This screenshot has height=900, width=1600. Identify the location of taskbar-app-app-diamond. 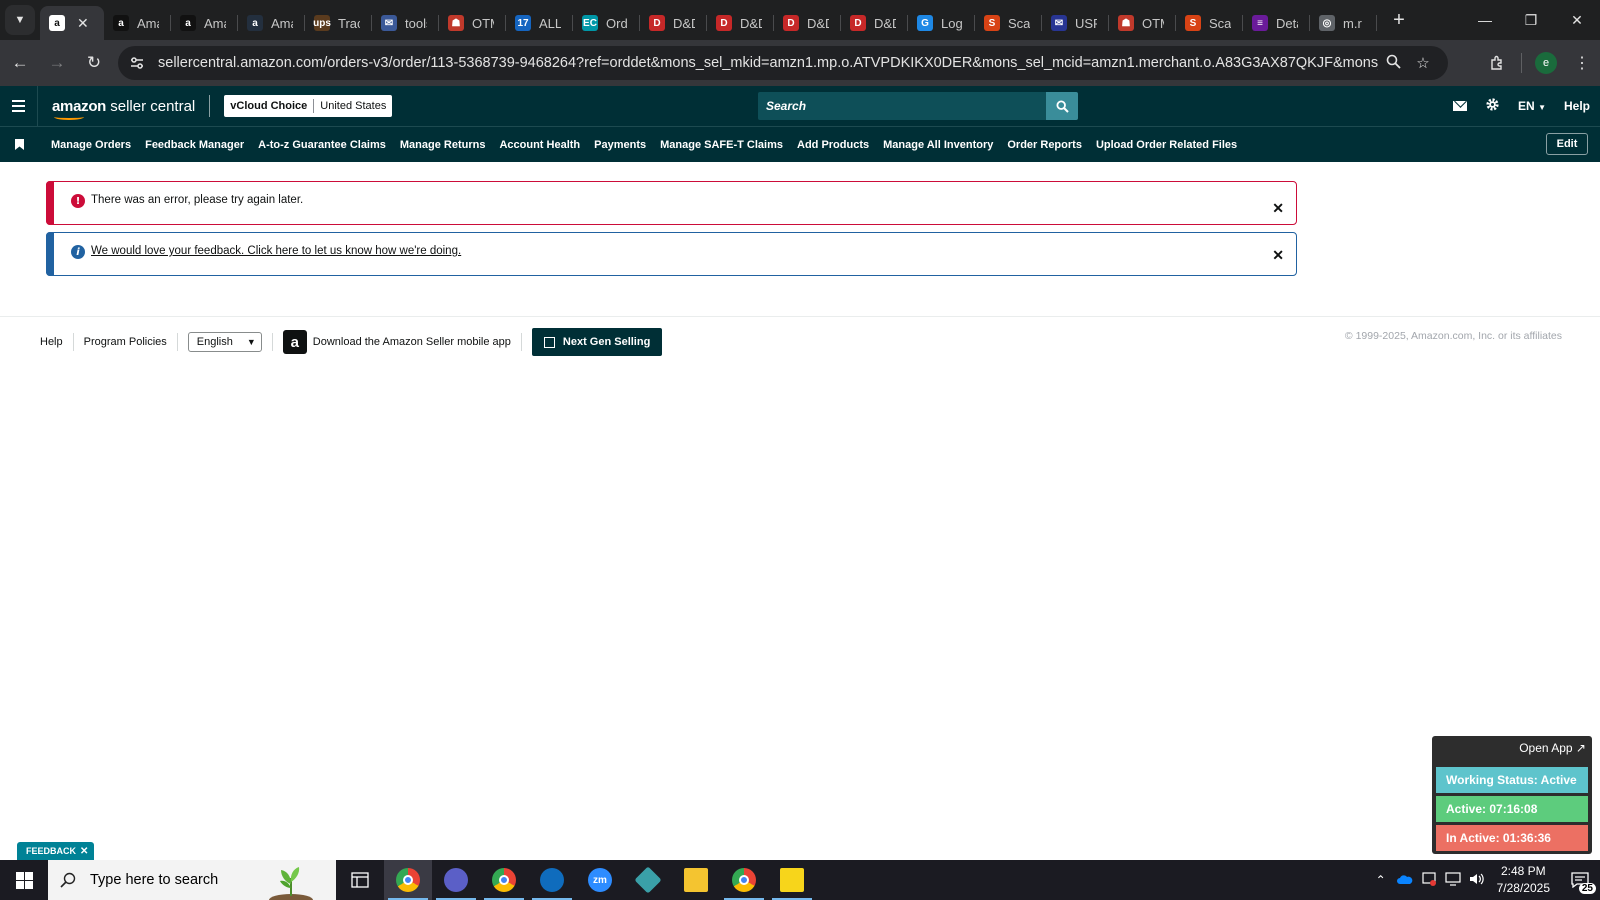
(648, 880).